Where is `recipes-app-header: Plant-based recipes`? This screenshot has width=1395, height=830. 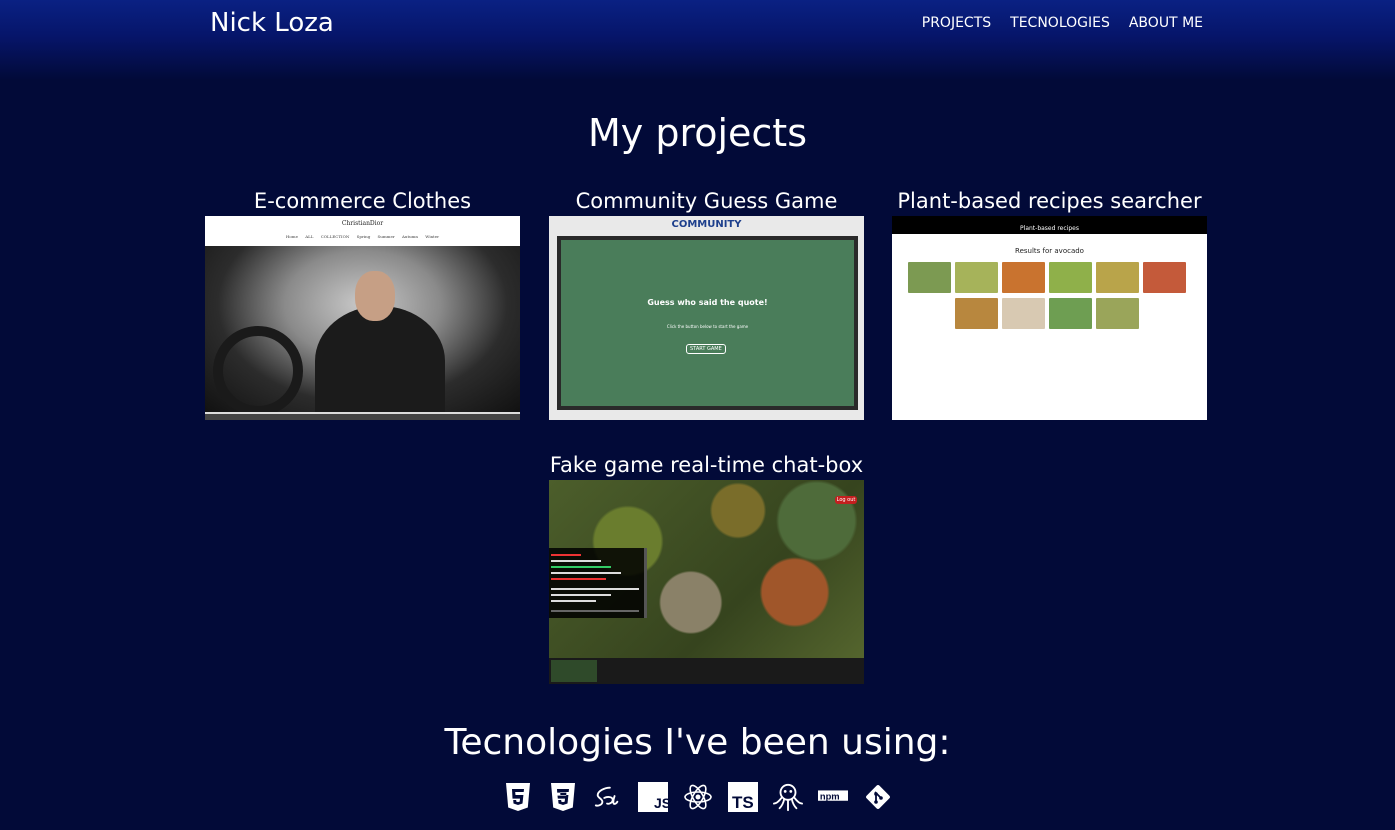 recipes-app-header: Plant-based recipes is located at coordinates (1049, 225).